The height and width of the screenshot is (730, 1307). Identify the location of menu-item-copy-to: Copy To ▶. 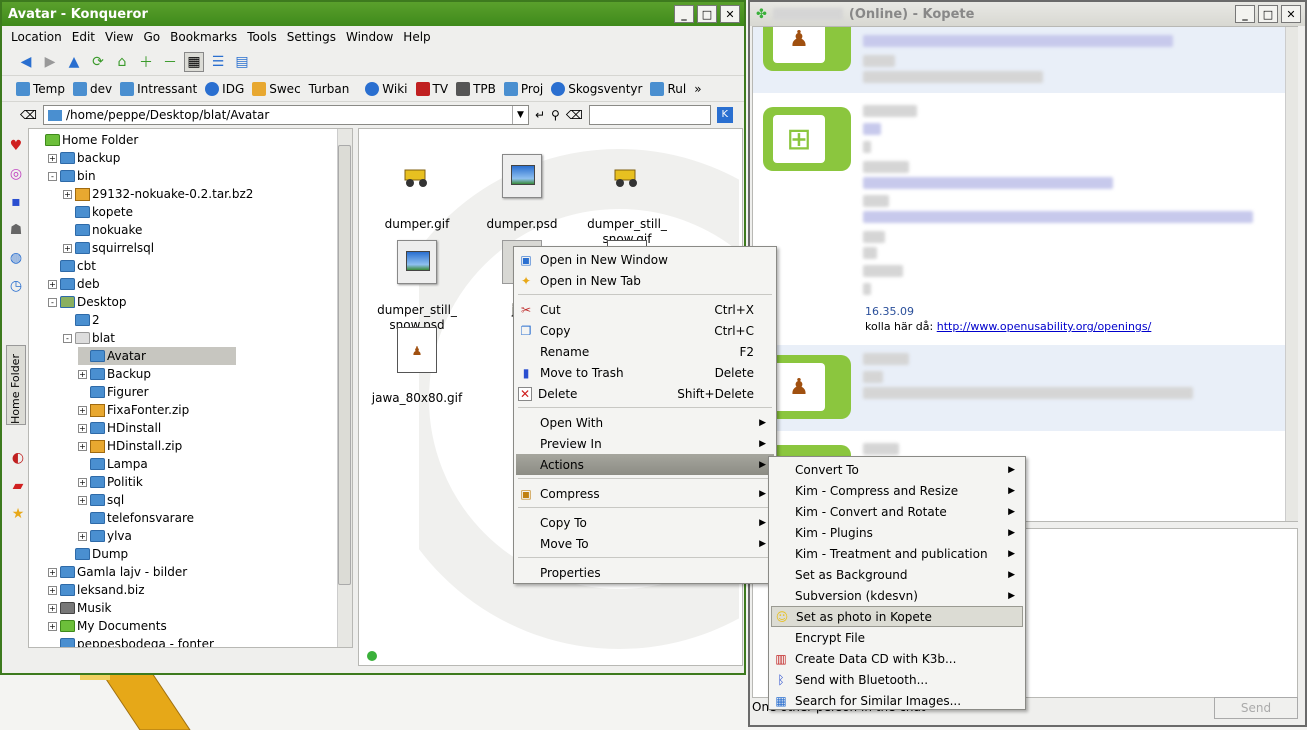
(645, 522).